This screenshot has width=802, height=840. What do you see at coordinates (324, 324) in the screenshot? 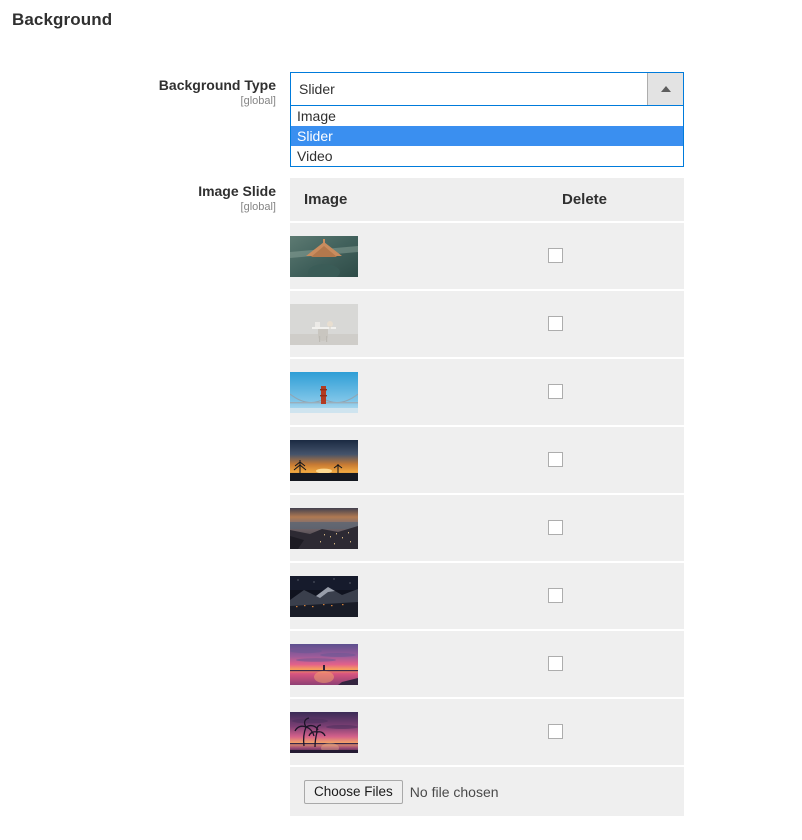
I see `minimal-white-interior-desk-thumbnail` at bounding box center [324, 324].